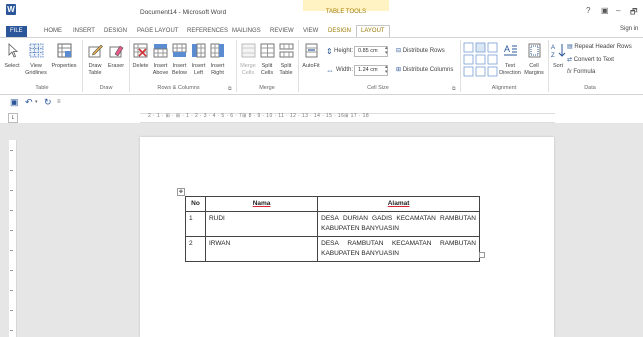 This screenshot has height=337, width=643. Describe the element at coordinates (115, 31) in the screenshot. I see `tab-design: DESIGN` at that location.